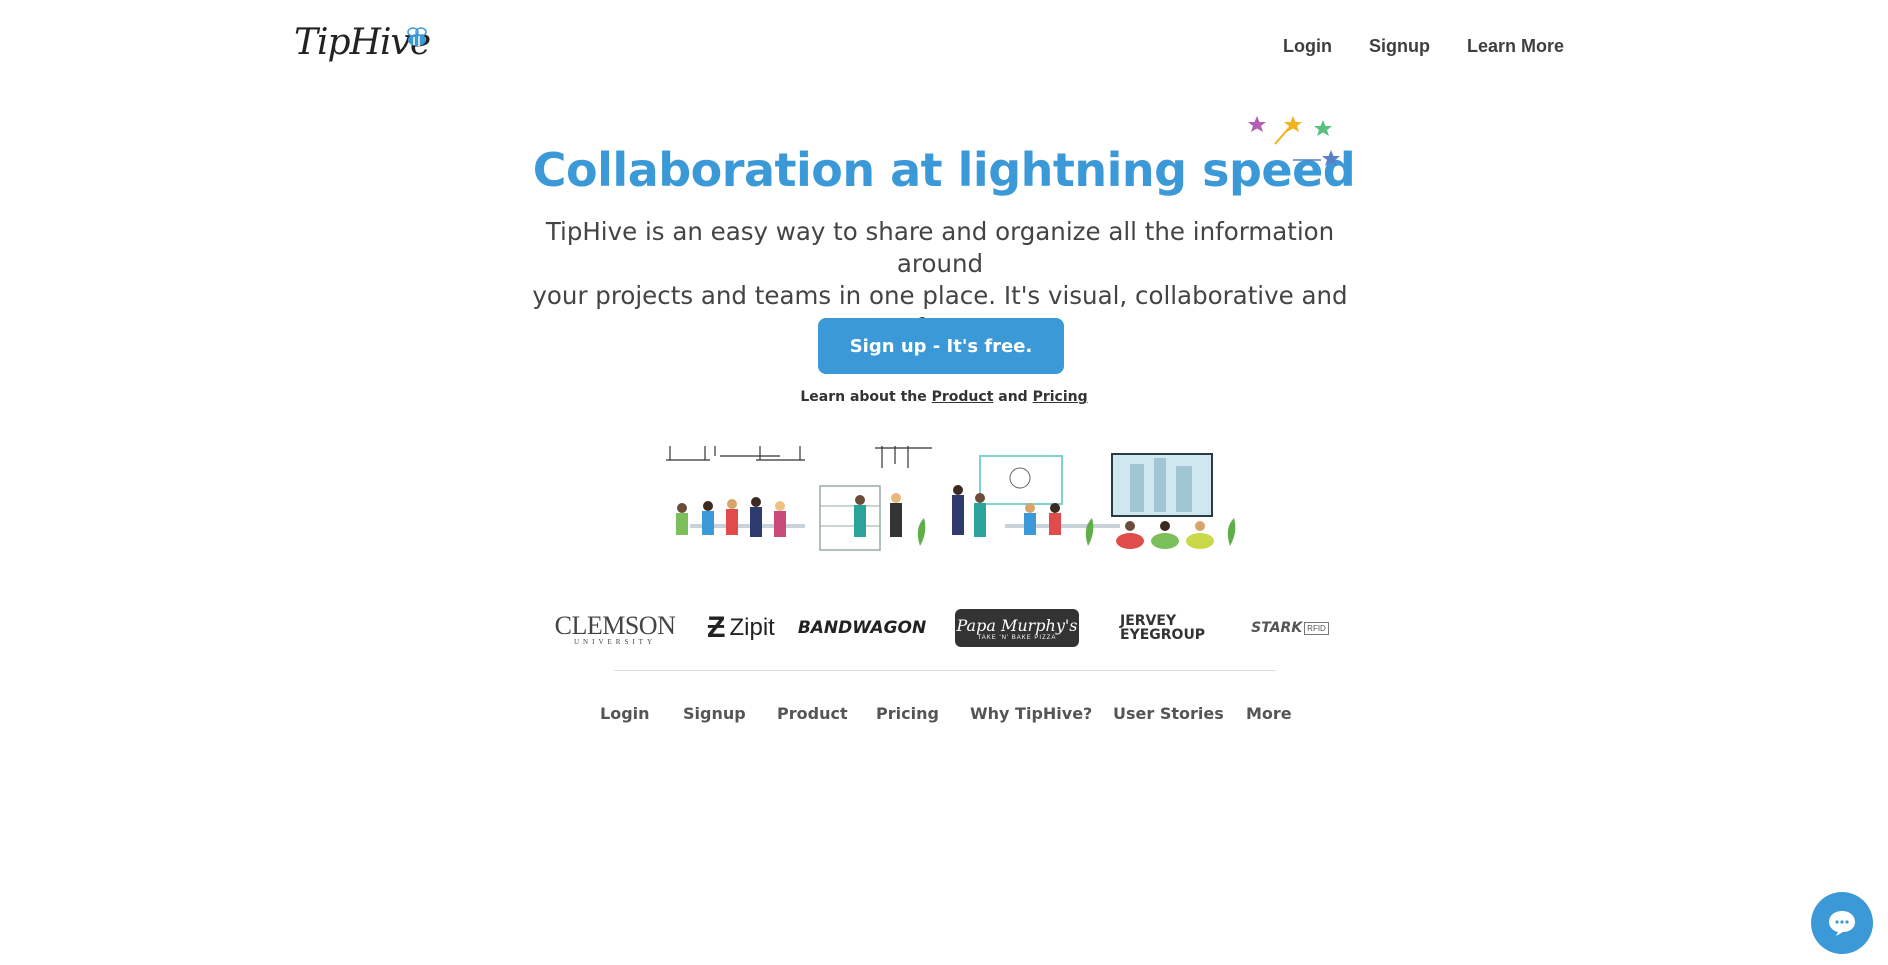 This screenshot has height=965, width=1888. What do you see at coordinates (907, 713) in the screenshot?
I see `footer-pricing-link: Pricing` at bounding box center [907, 713].